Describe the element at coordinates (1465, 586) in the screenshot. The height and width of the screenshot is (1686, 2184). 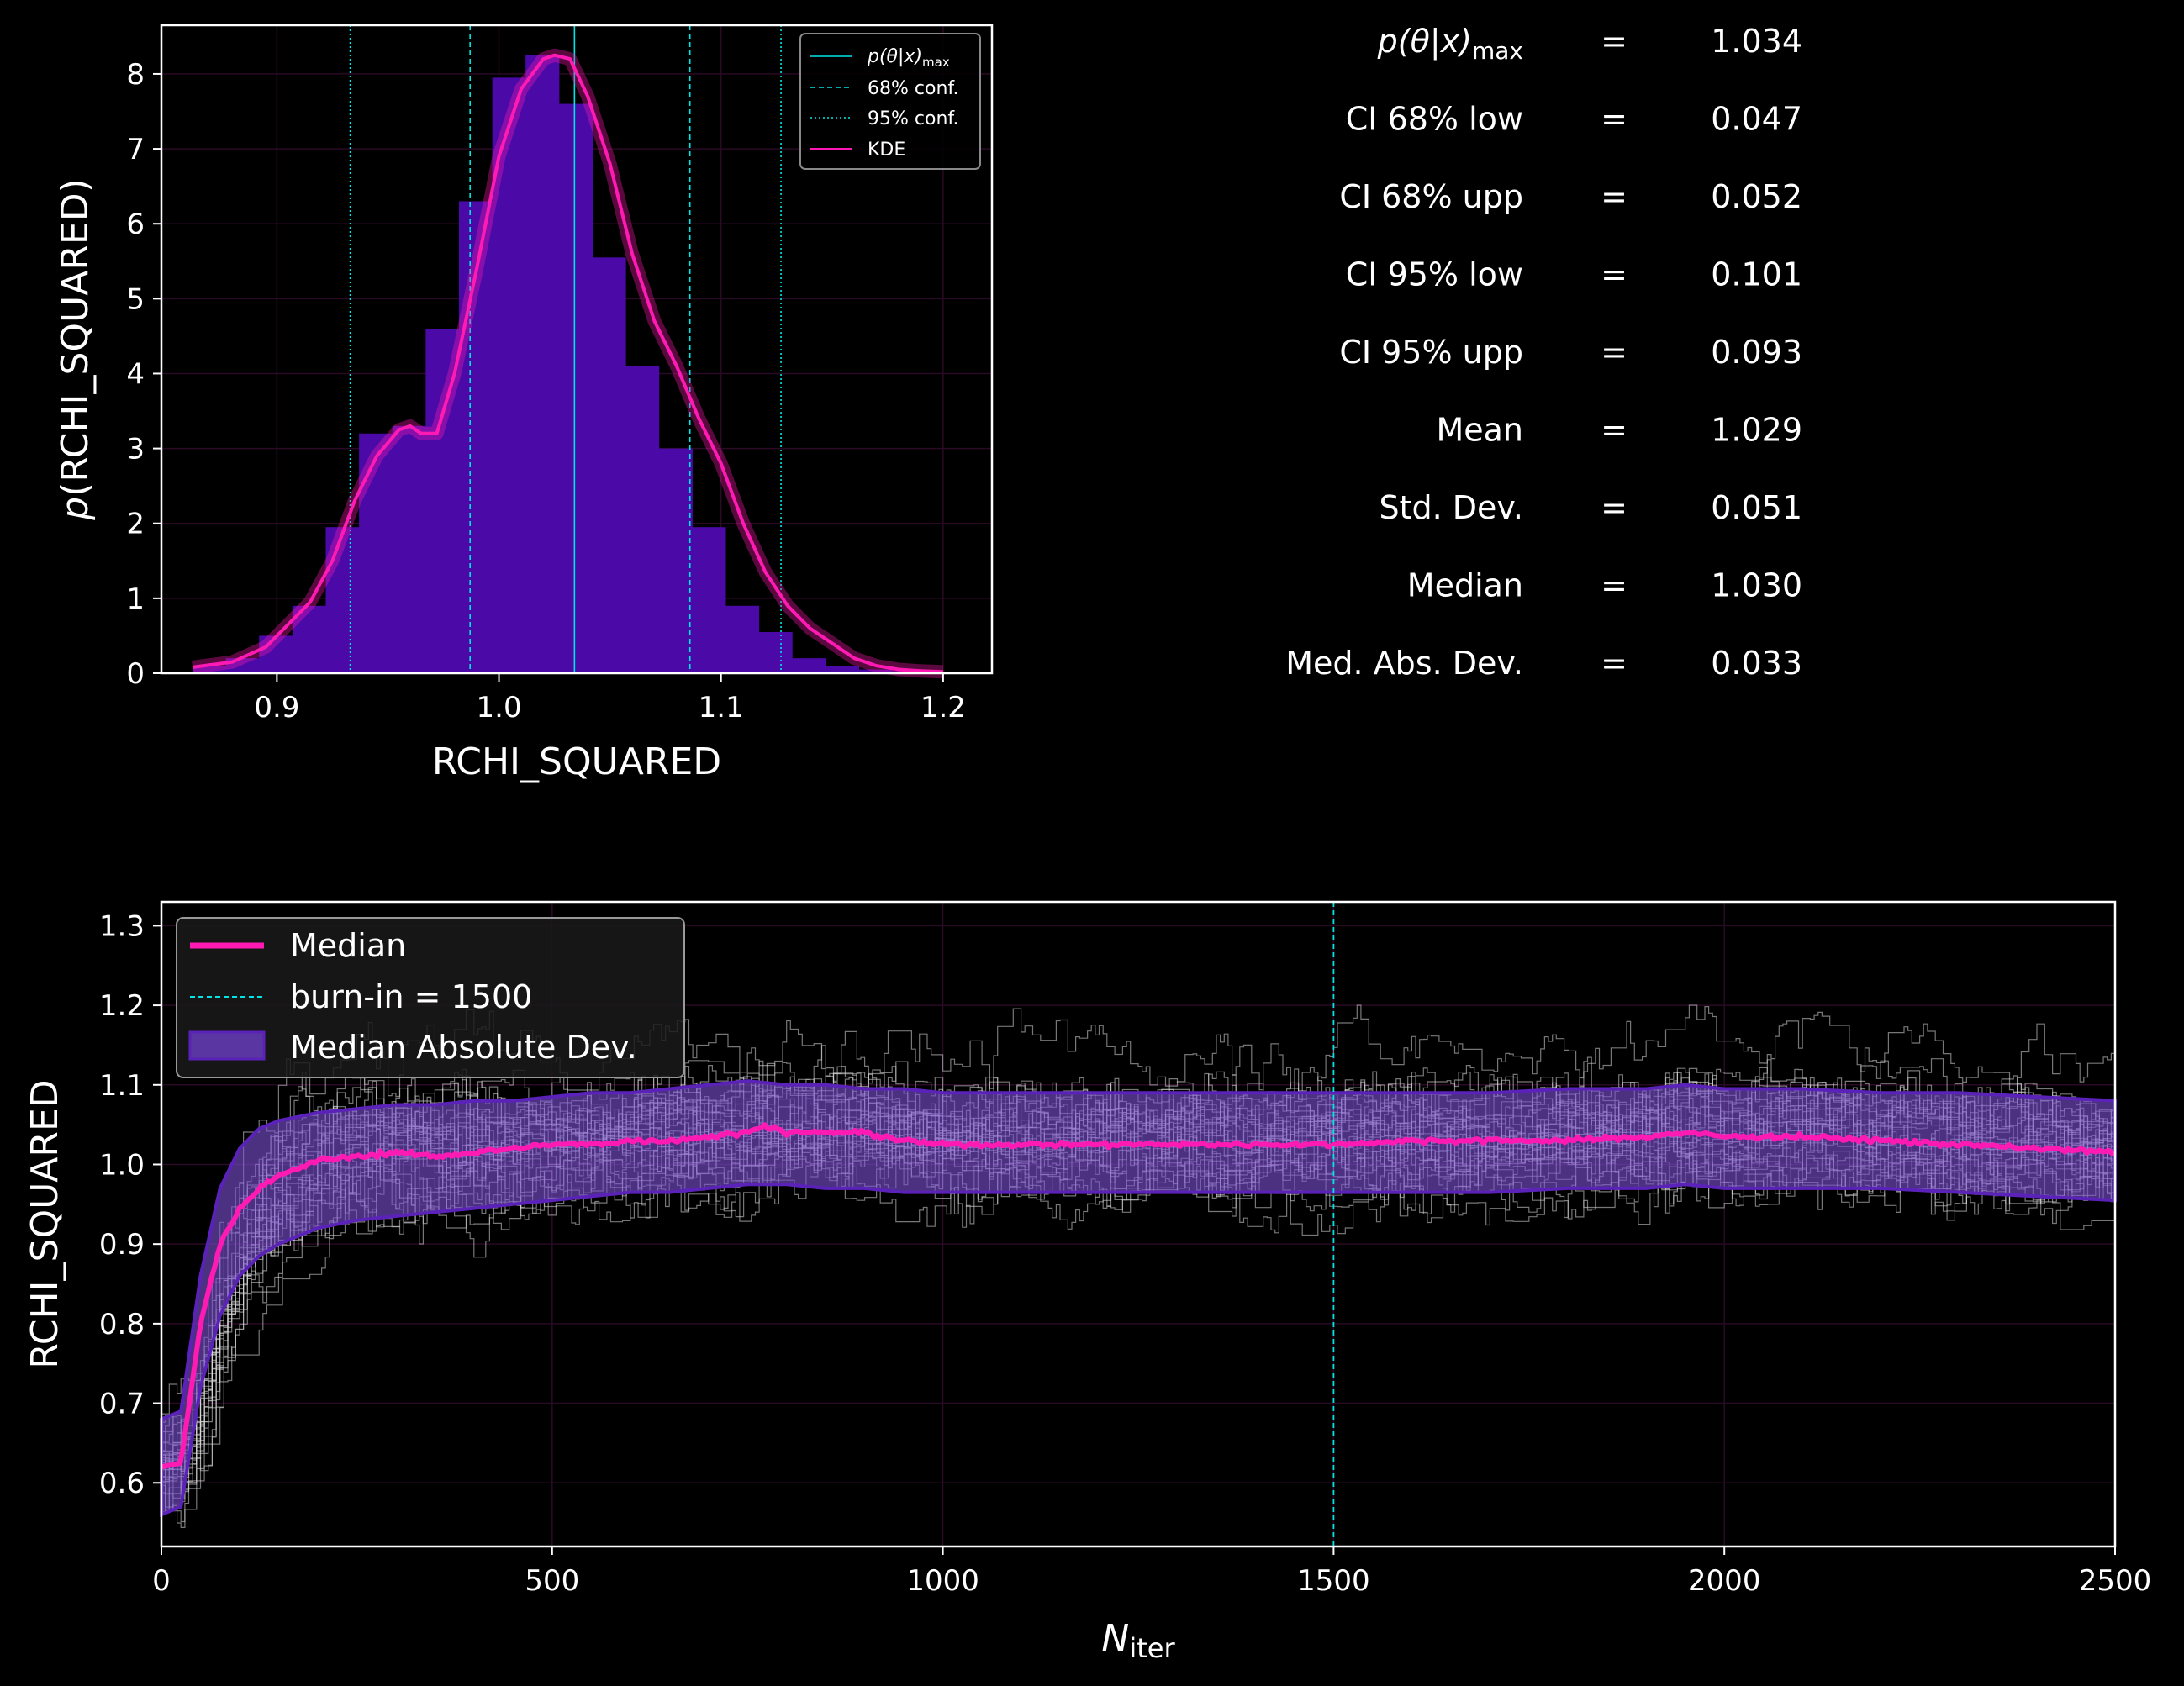
I see `stat-label: Median` at that location.